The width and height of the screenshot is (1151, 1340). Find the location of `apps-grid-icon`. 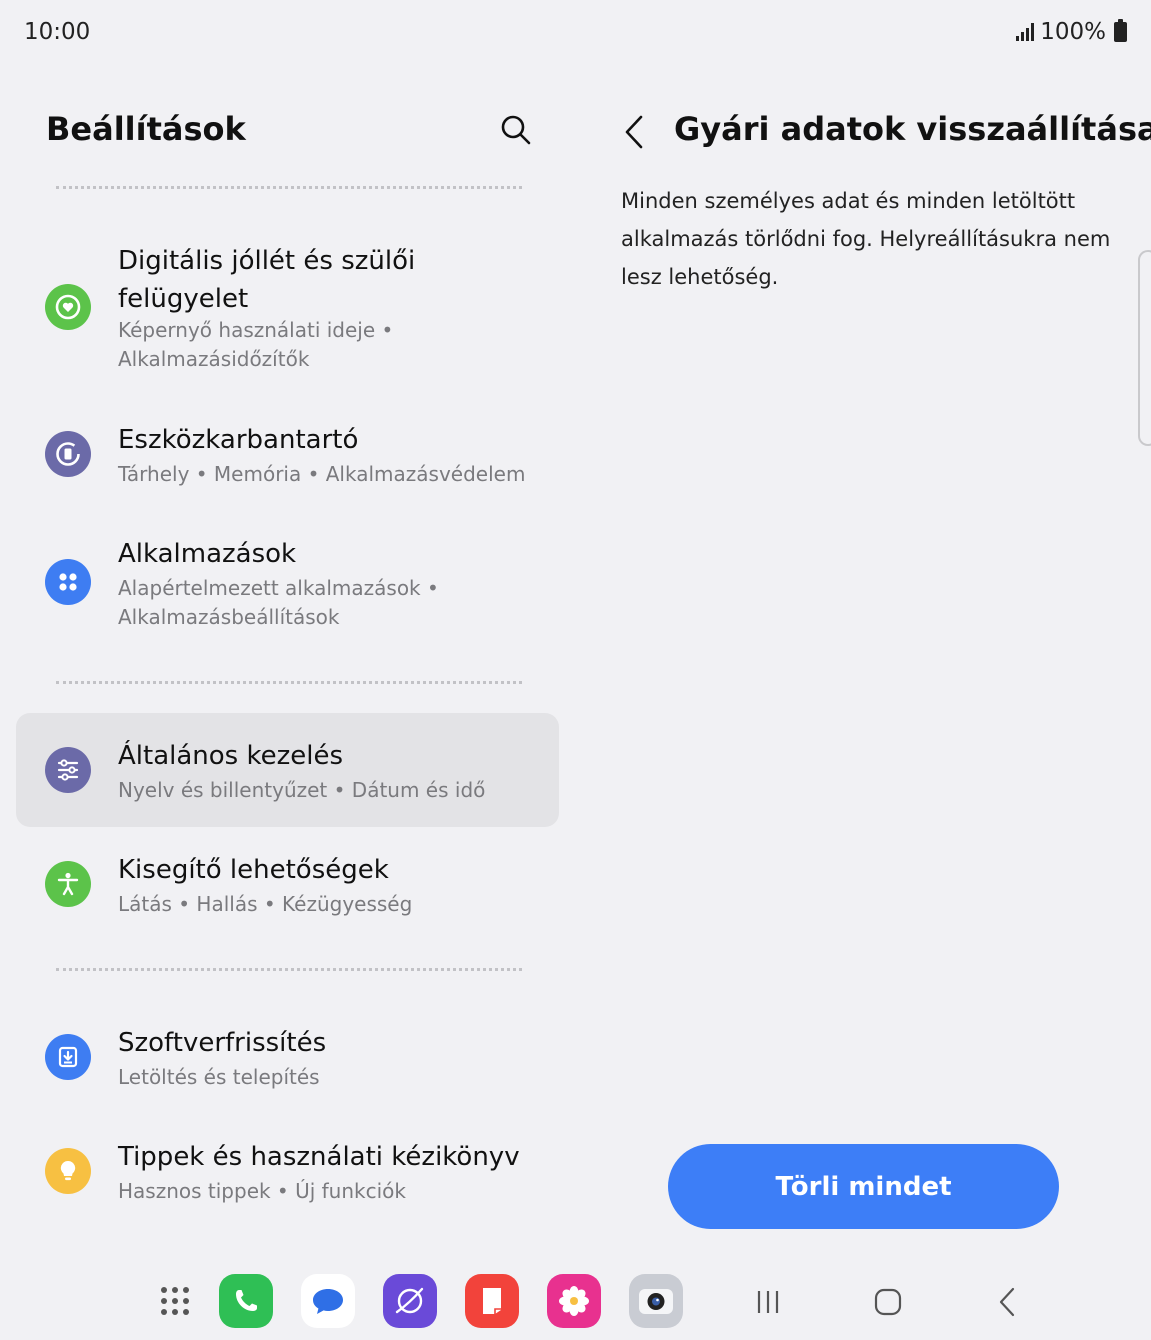

apps-grid-icon is located at coordinates (175, 1301).